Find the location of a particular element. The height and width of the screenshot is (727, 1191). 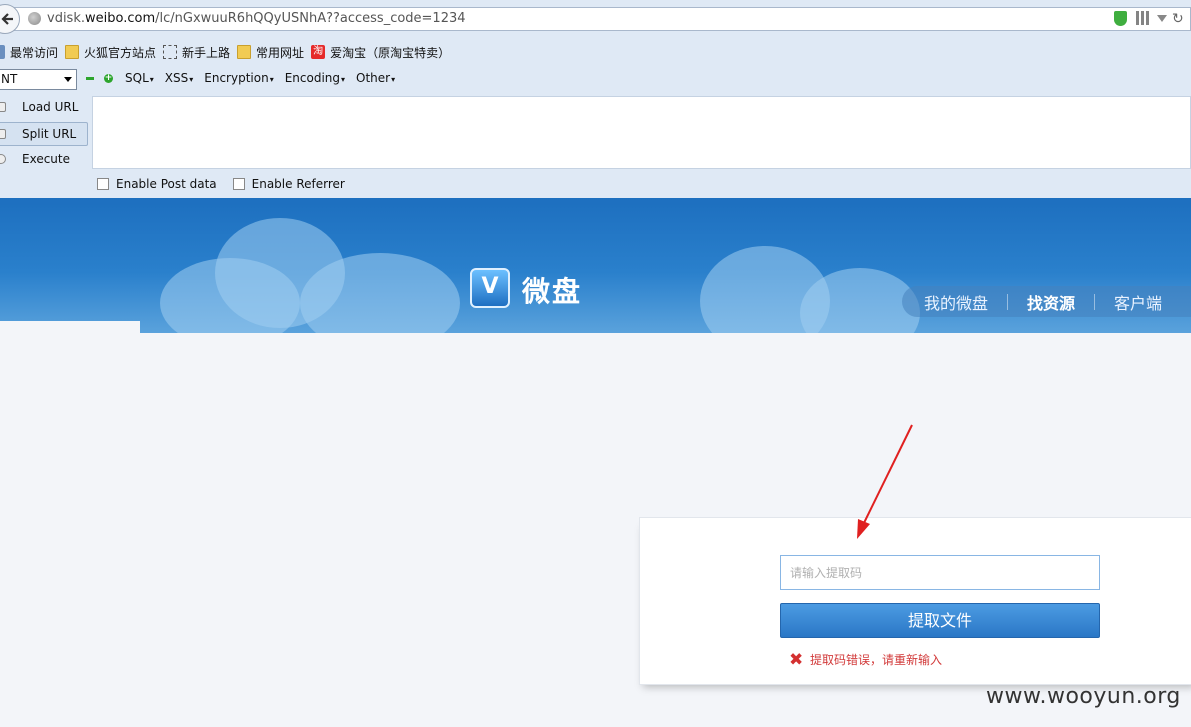

menu-other: Other is located at coordinates (375, 78).